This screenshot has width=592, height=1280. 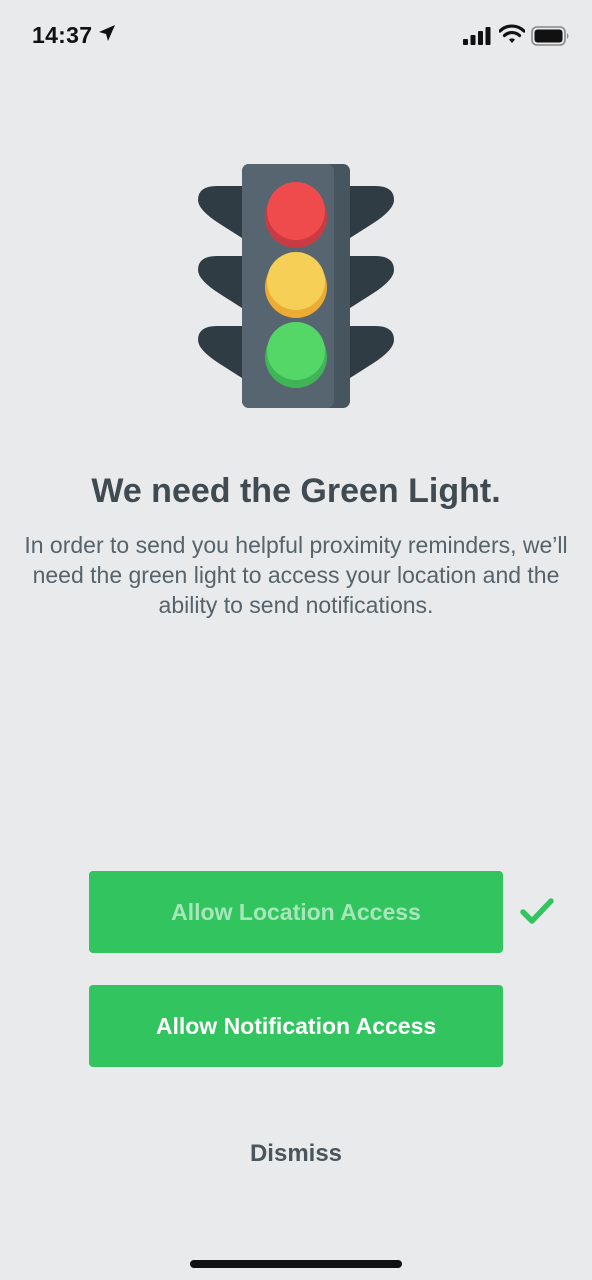 What do you see at coordinates (296, 491) in the screenshot?
I see `page-title: We need the Green Light.` at bounding box center [296, 491].